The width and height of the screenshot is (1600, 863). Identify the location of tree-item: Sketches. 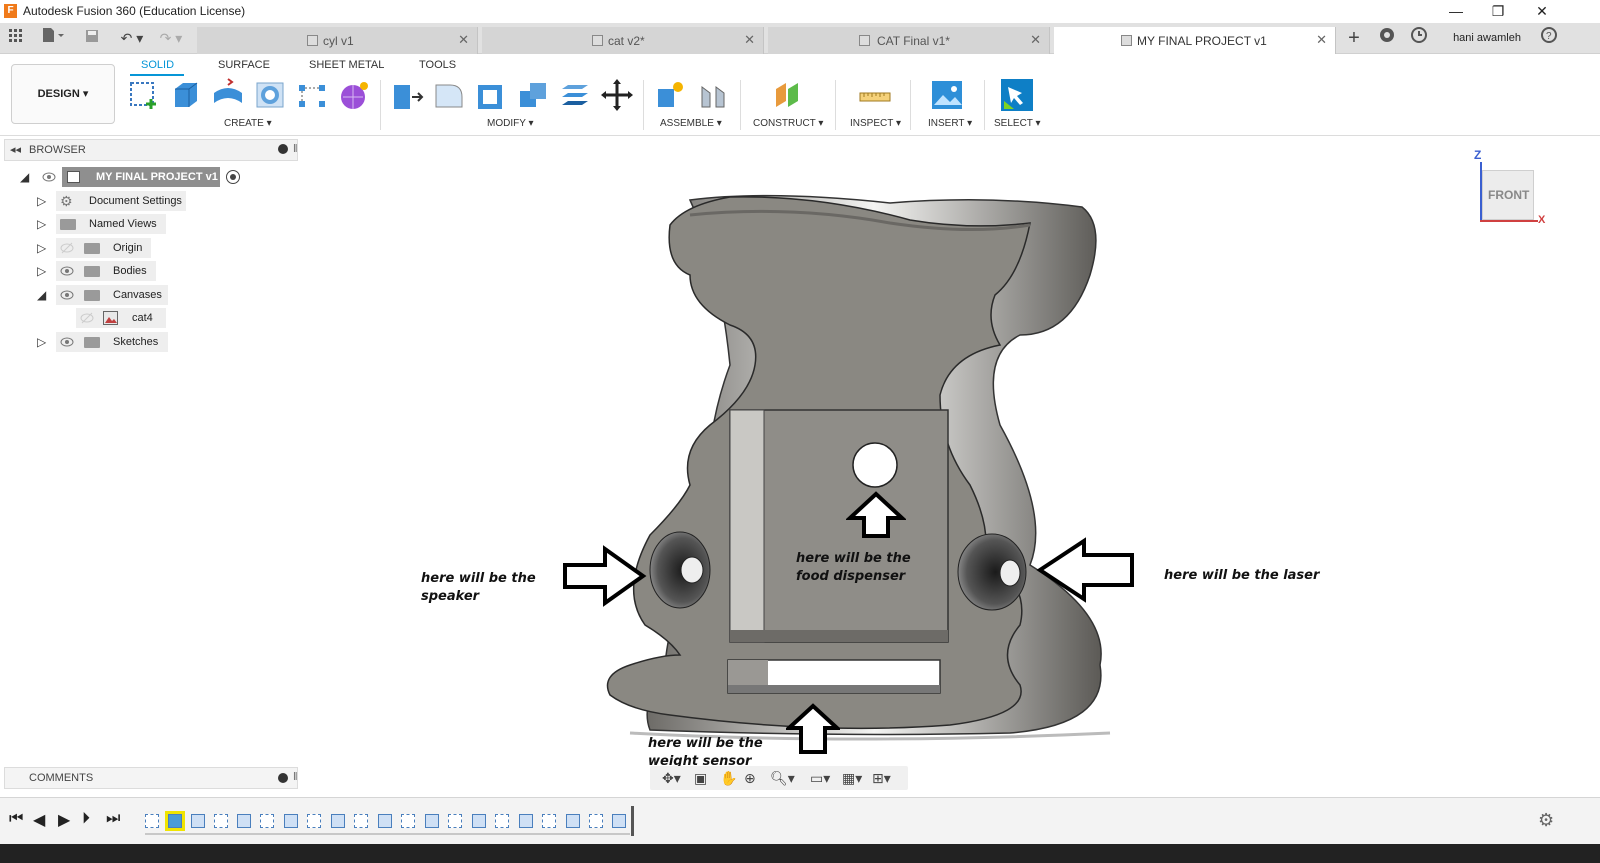
(112, 342).